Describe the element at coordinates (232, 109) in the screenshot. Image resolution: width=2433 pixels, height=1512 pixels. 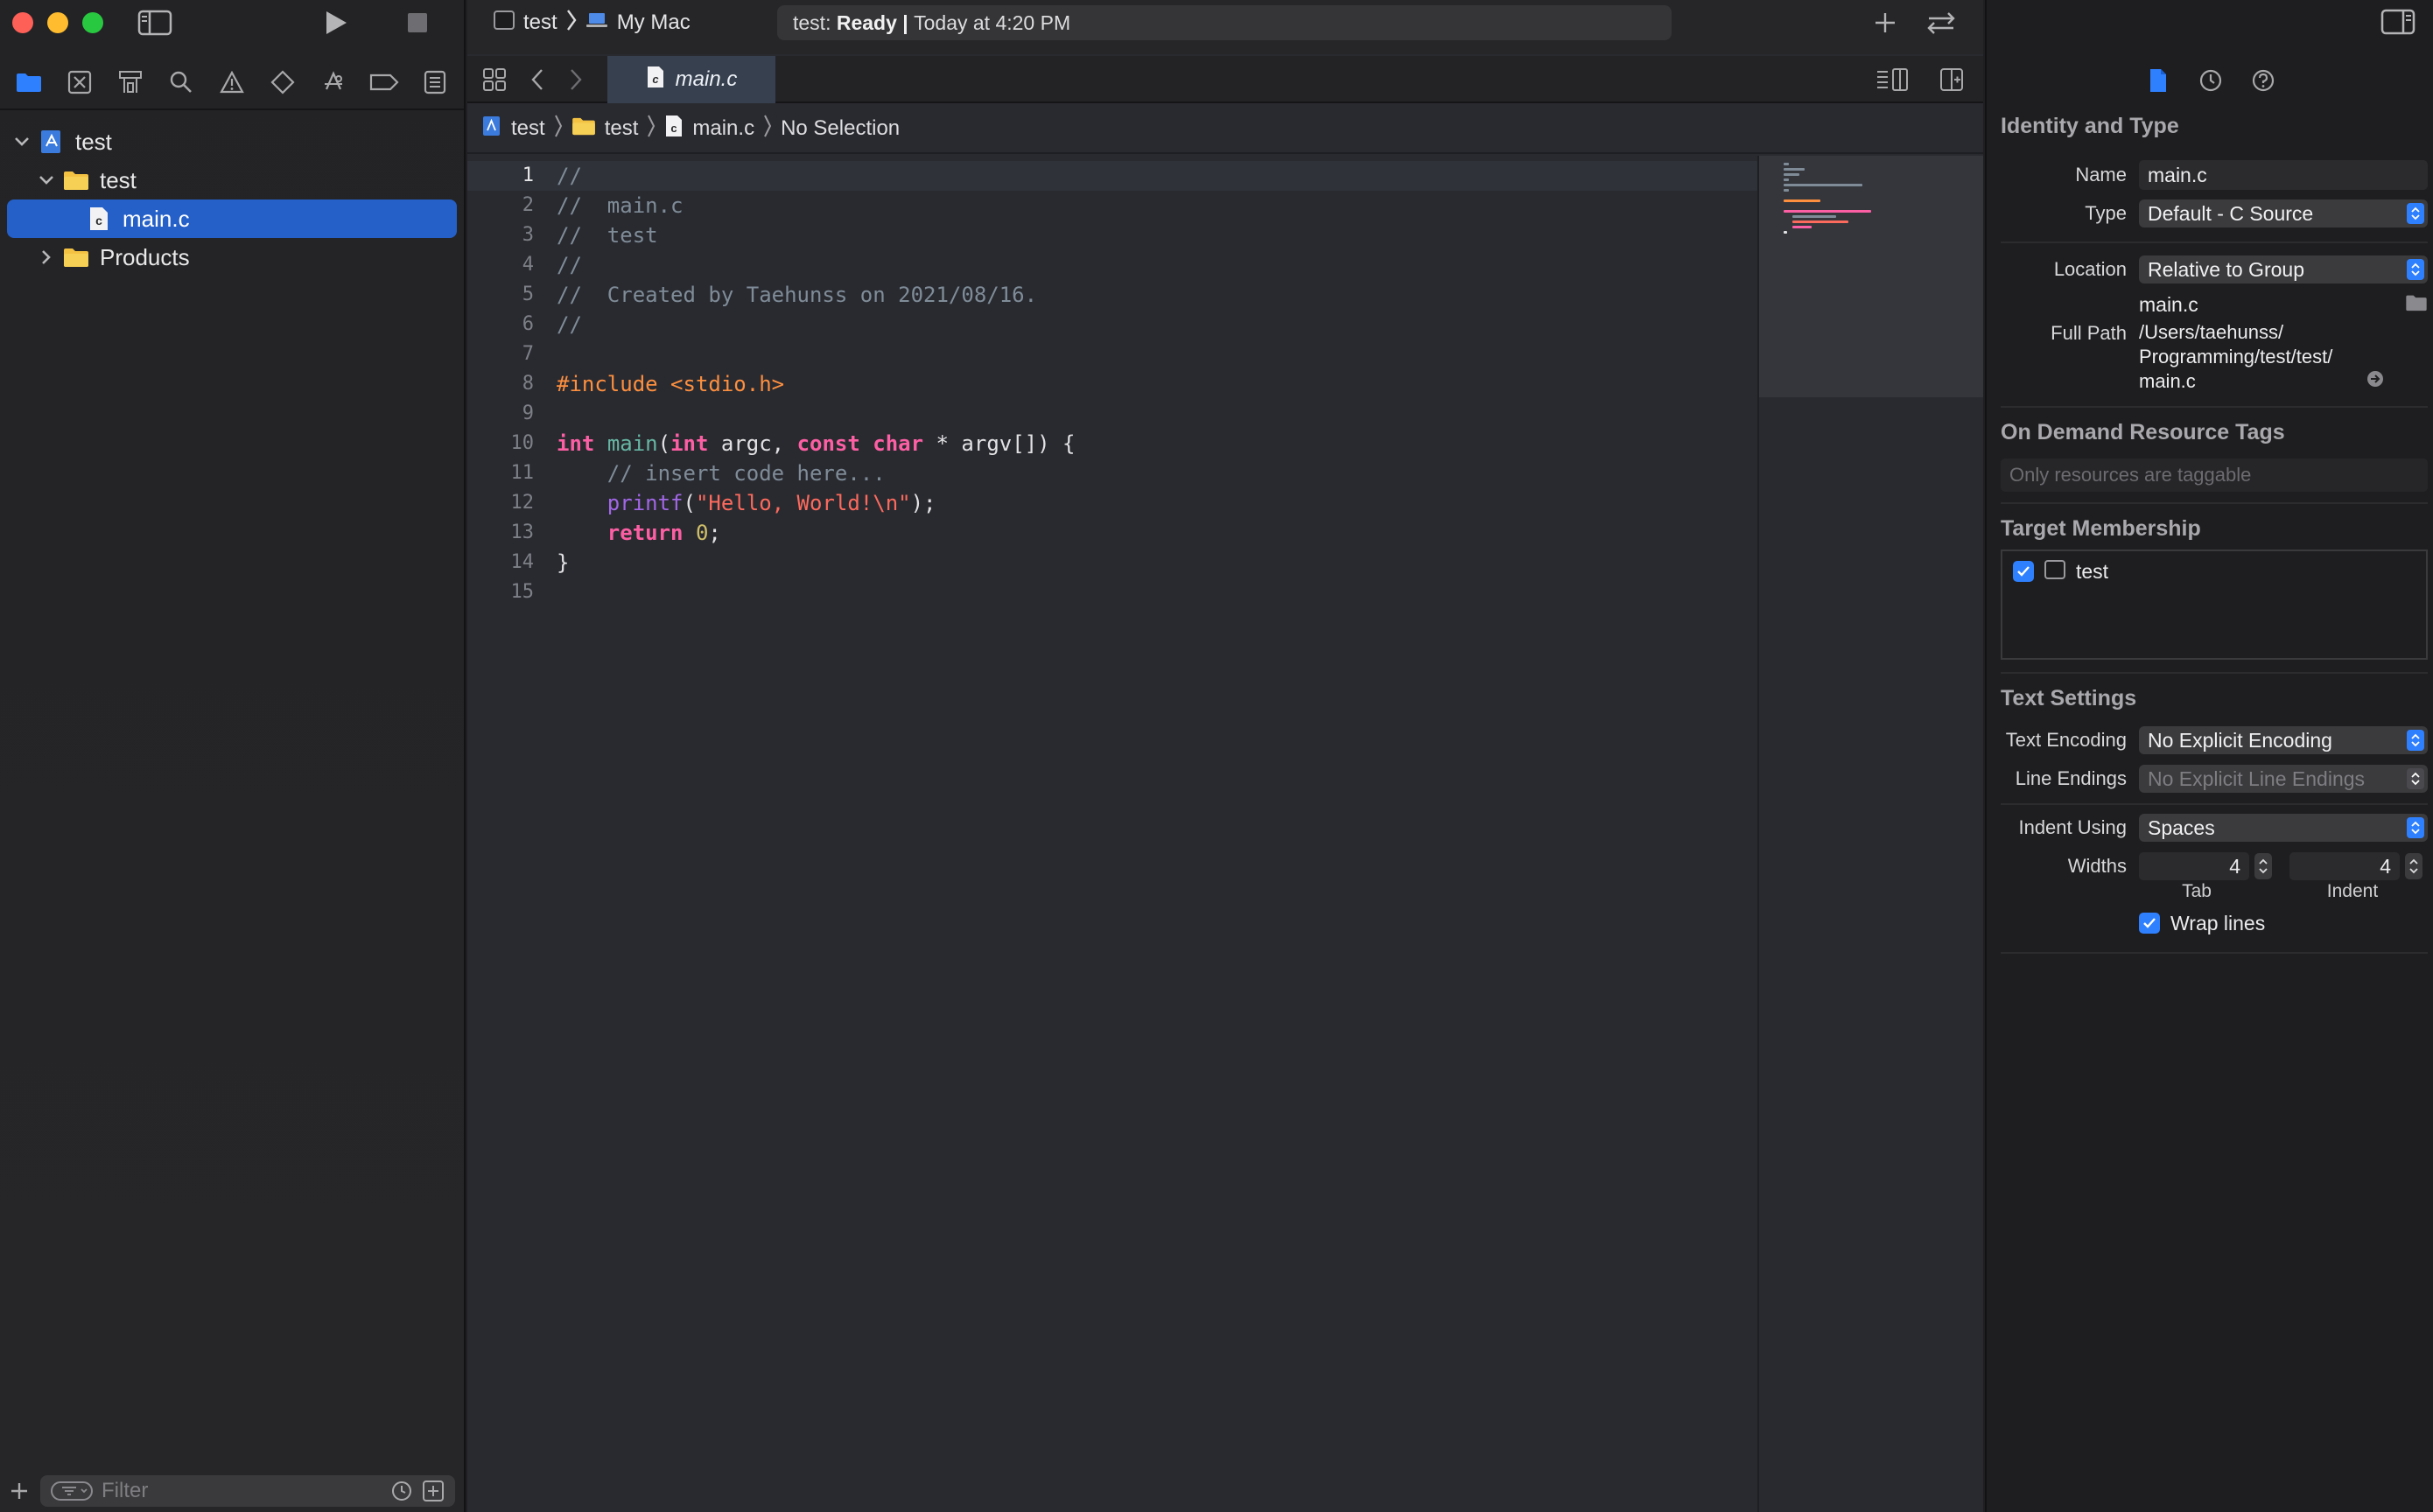
I see `navigator-divider` at that location.